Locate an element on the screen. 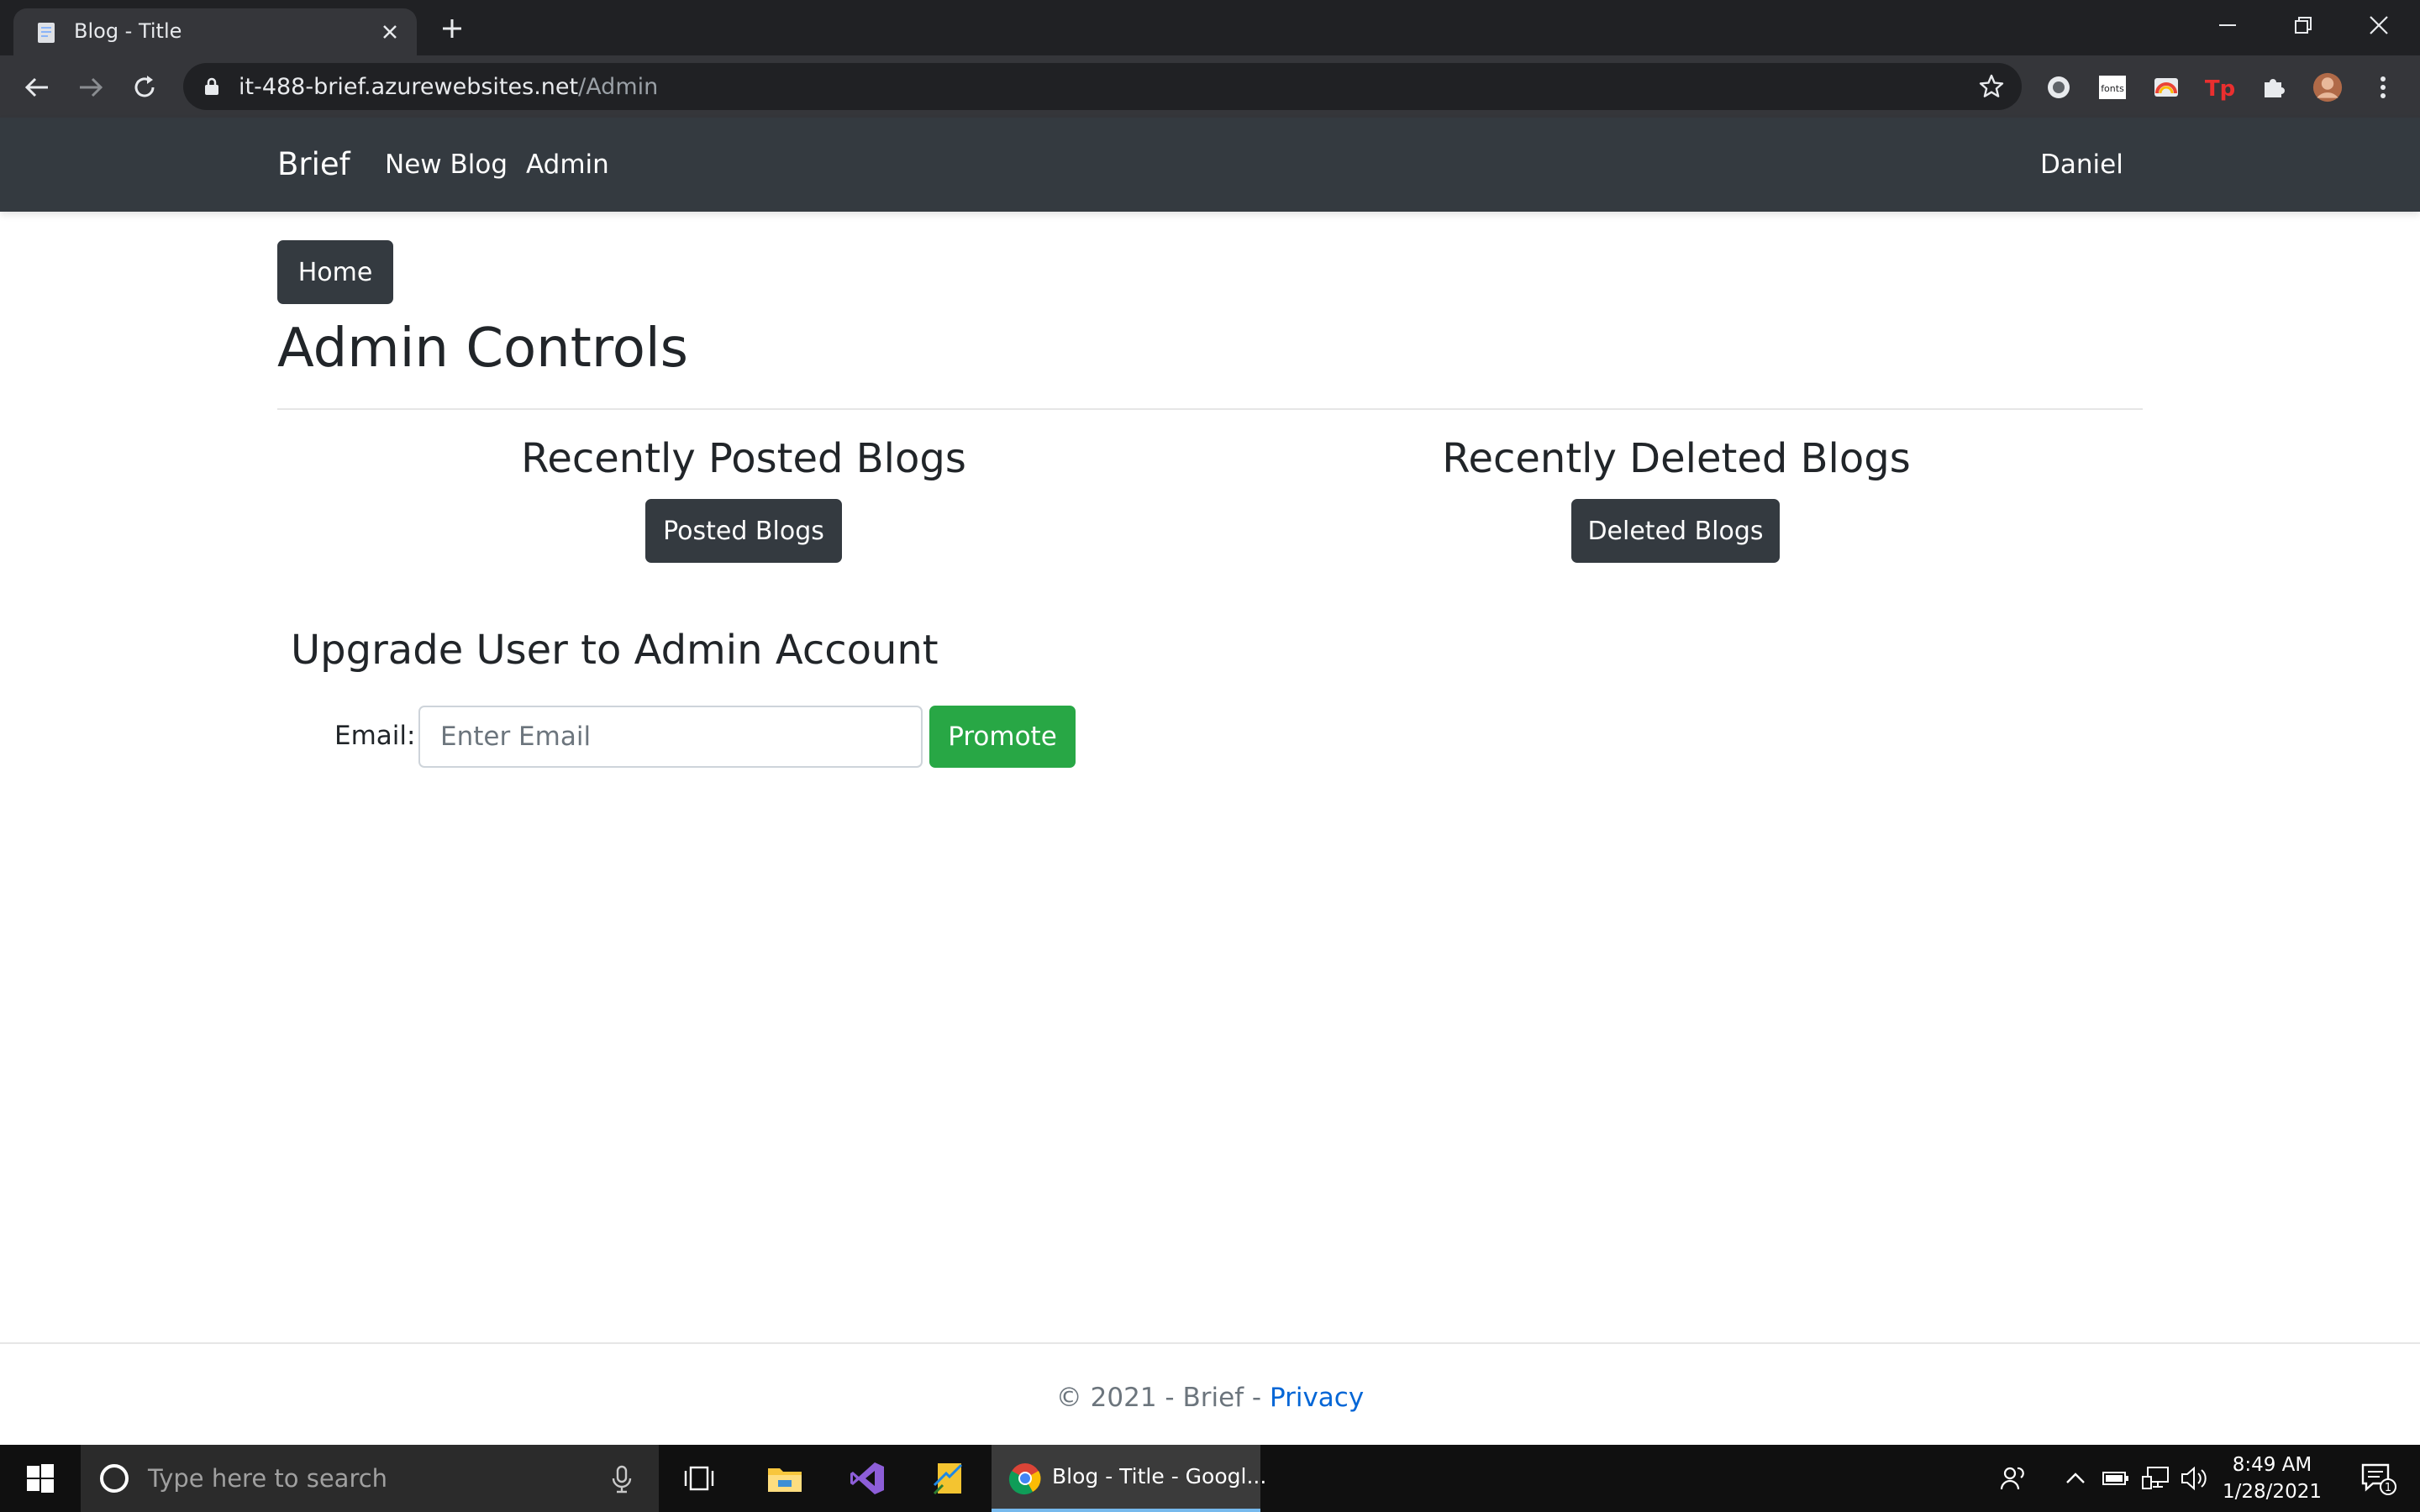 The width and height of the screenshot is (2420, 1512). task-view-icon is located at coordinates (699, 1478).